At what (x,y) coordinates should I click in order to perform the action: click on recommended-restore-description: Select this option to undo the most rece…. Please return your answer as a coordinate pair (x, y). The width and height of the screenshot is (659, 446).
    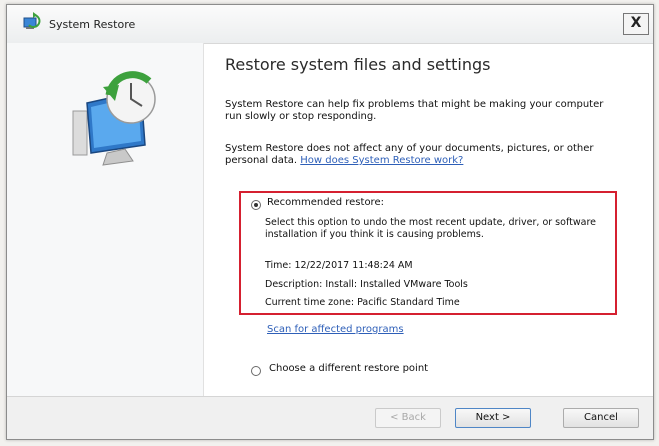
    Looking at the image, I should click on (430, 228).